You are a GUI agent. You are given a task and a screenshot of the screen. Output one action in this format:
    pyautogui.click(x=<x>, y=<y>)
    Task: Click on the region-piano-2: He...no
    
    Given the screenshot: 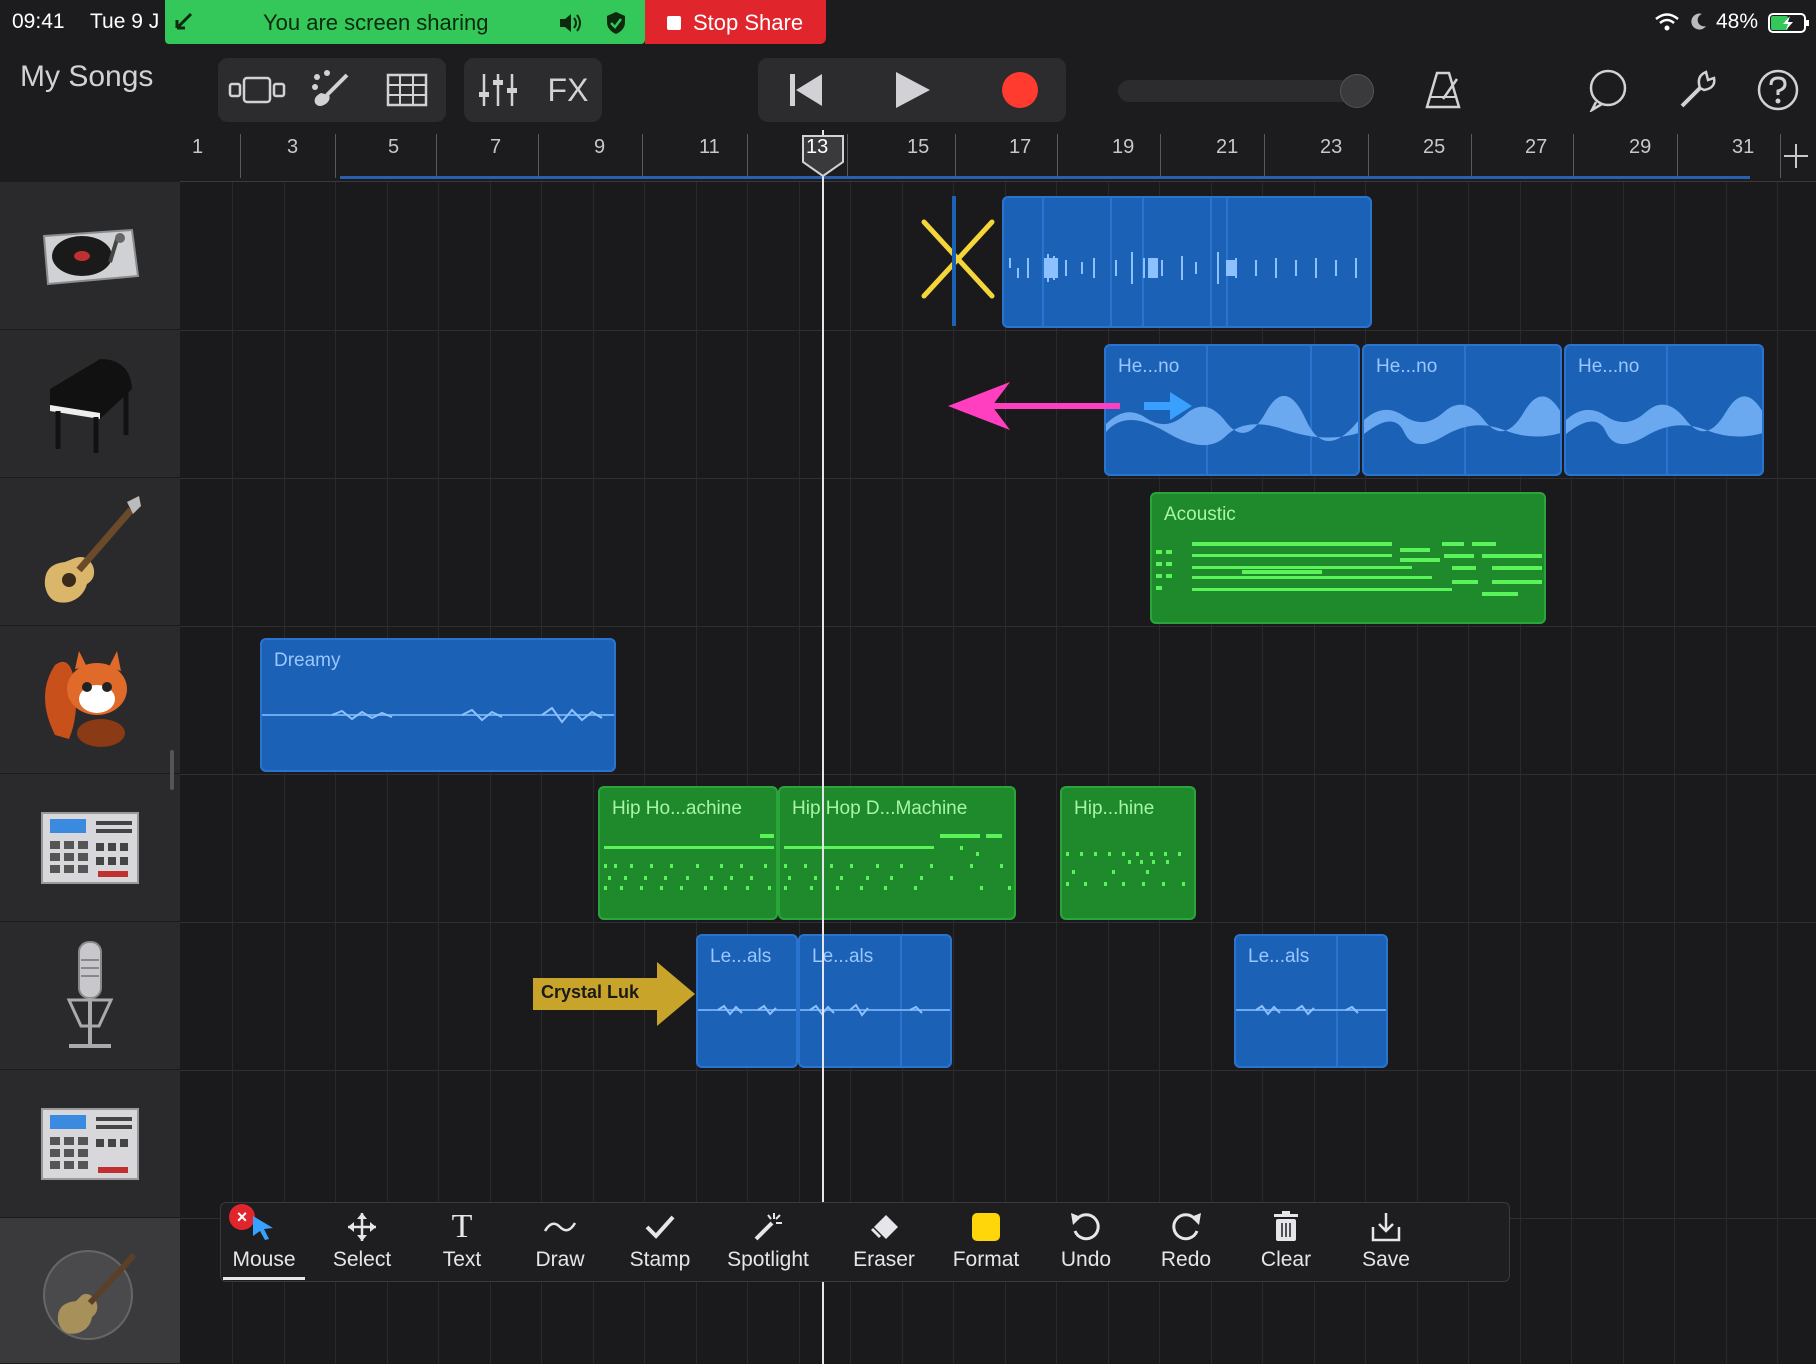 What is the action you would take?
    pyautogui.click(x=1462, y=410)
    